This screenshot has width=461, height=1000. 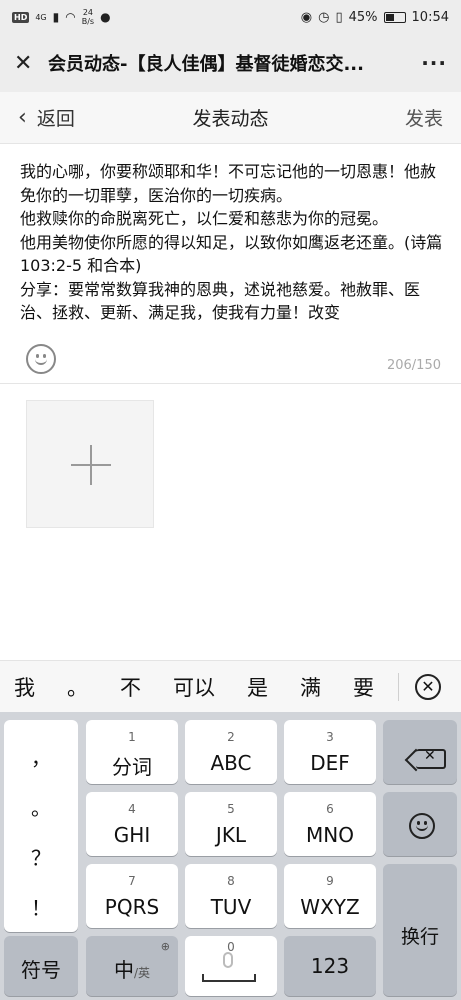 What do you see at coordinates (306, 17) in the screenshot?
I see `eye-icon: ◉` at bounding box center [306, 17].